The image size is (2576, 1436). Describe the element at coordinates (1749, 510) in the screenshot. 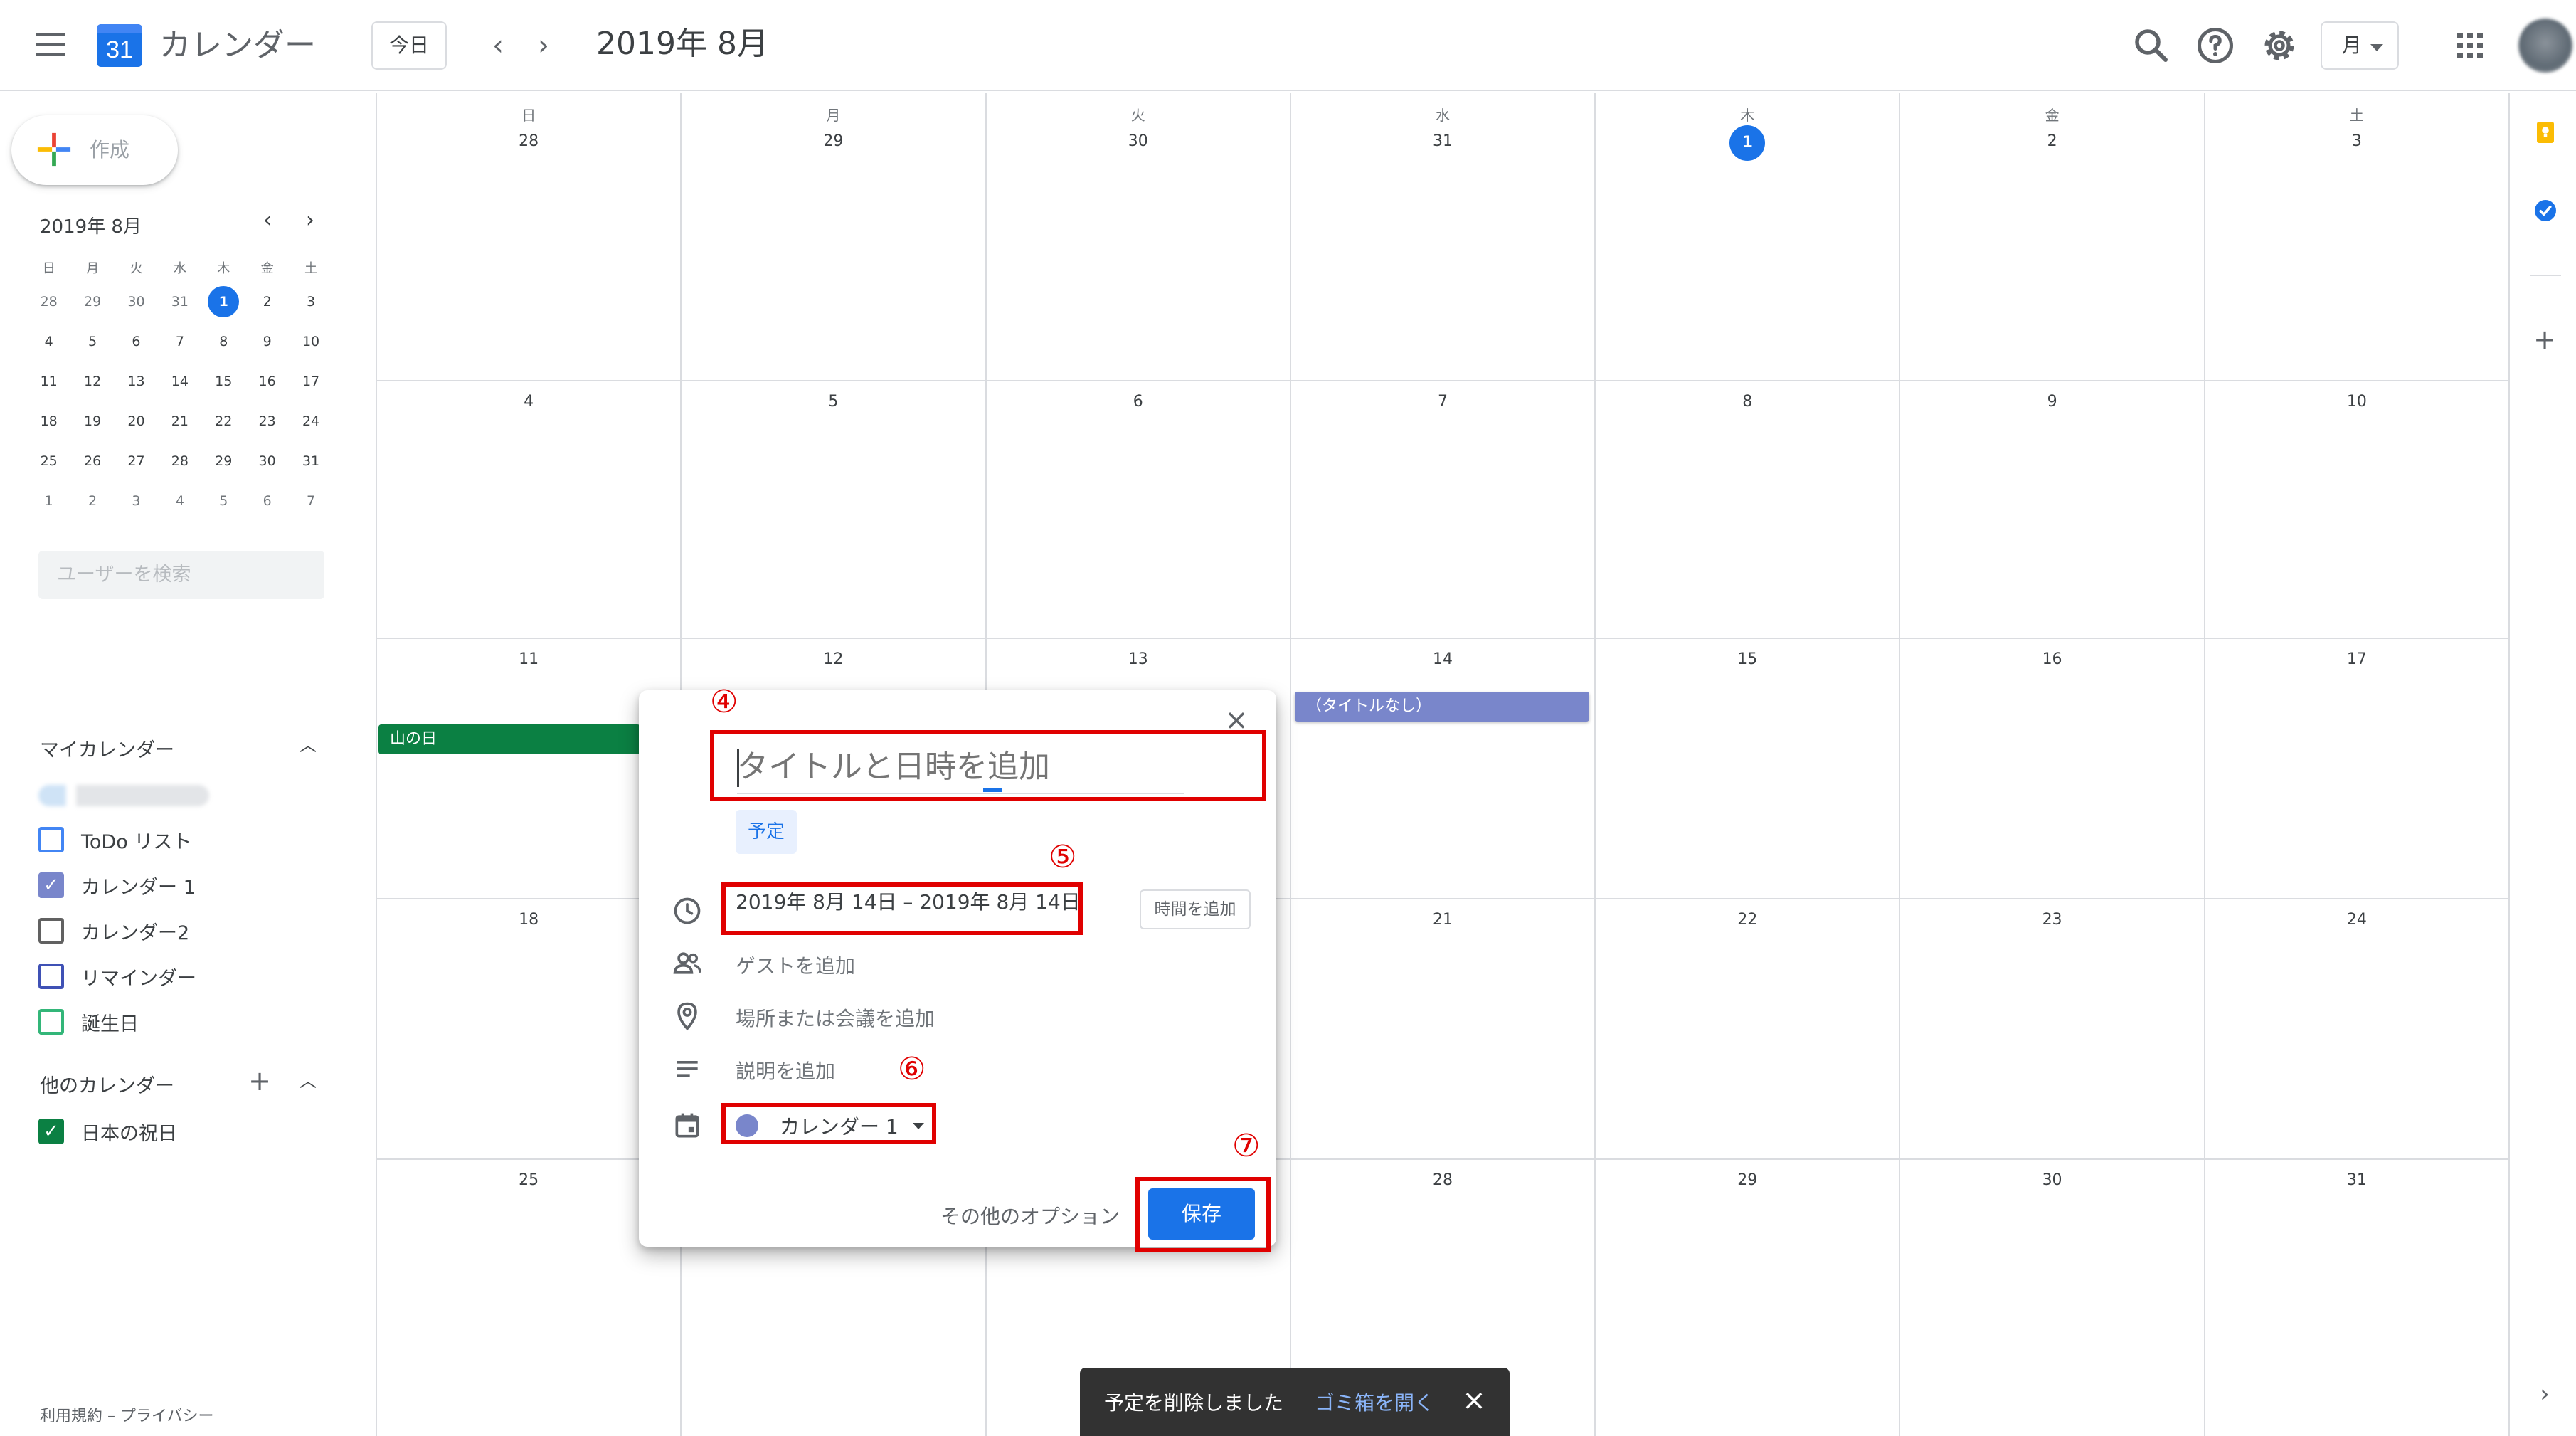

I see `day-cell: 8` at that location.